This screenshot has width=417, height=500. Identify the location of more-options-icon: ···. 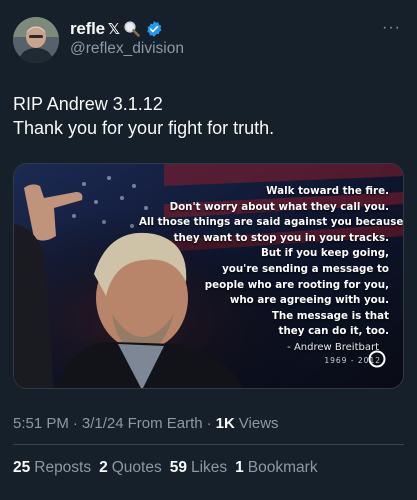
(391, 28).